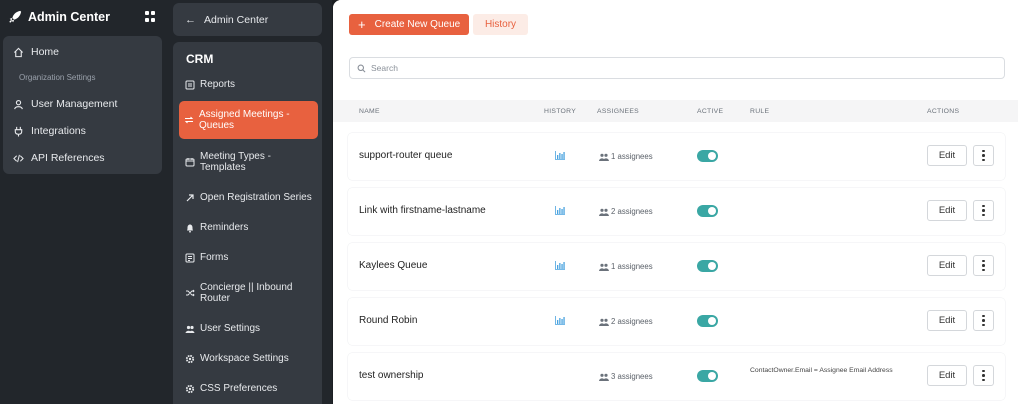  Describe the element at coordinates (189, 228) in the screenshot. I see `bell-icon` at that location.